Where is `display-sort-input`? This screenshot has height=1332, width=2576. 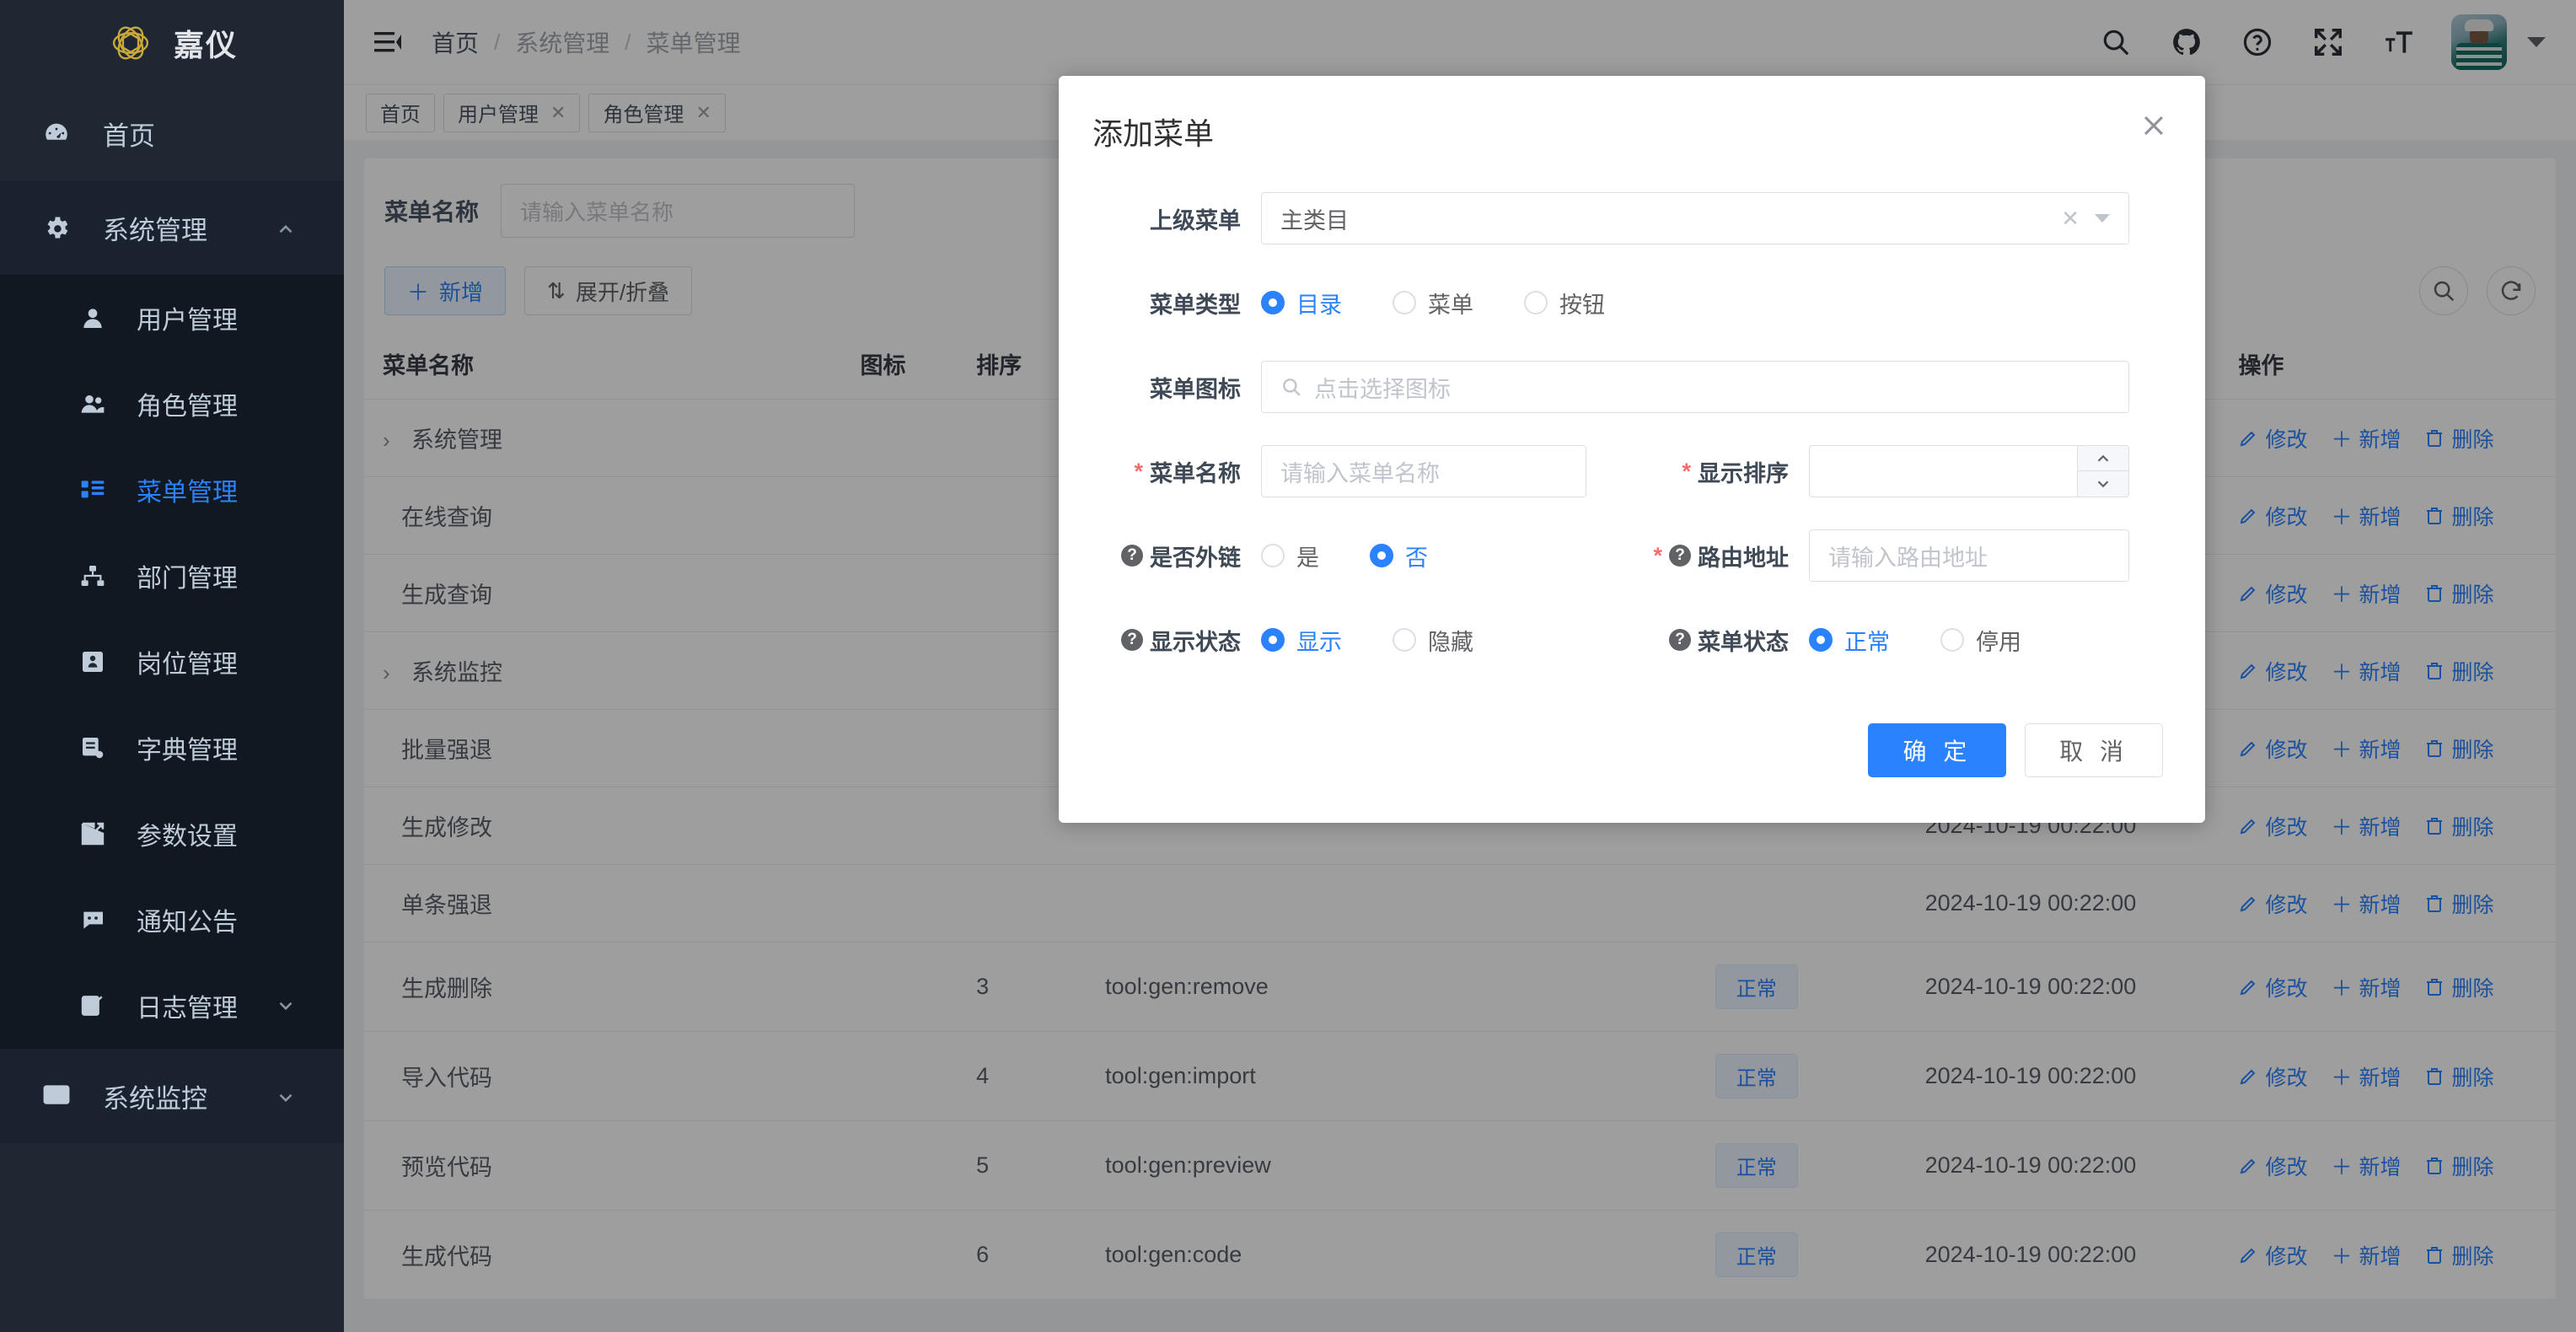 display-sort-input is located at coordinates (1943, 471).